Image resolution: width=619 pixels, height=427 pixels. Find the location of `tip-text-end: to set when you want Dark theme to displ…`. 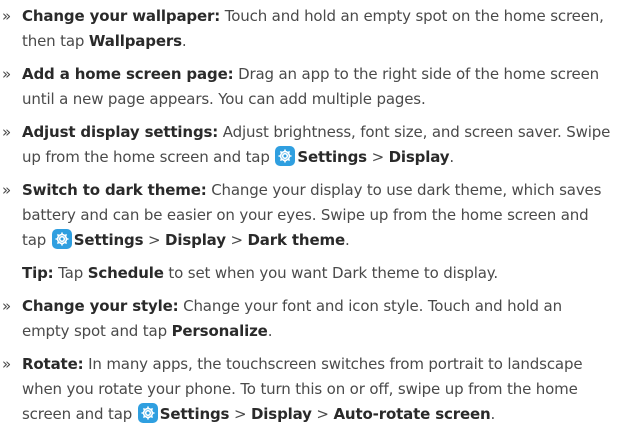

tip-text-end: to set when you want Dark theme to displ… is located at coordinates (330, 273).